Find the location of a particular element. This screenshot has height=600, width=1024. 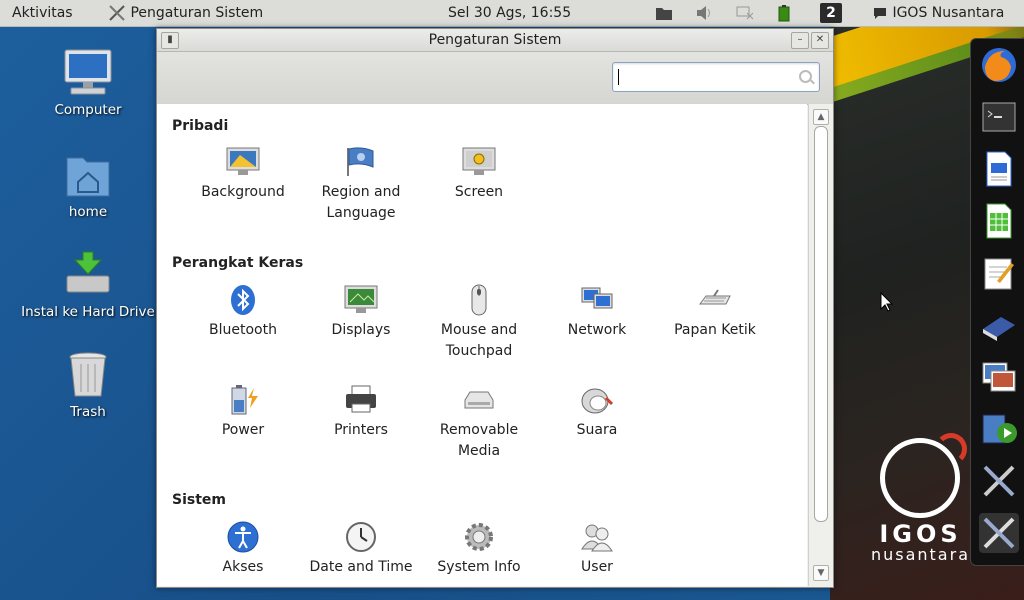

panel-label: Region and Language is located at coordinates (361, 202).